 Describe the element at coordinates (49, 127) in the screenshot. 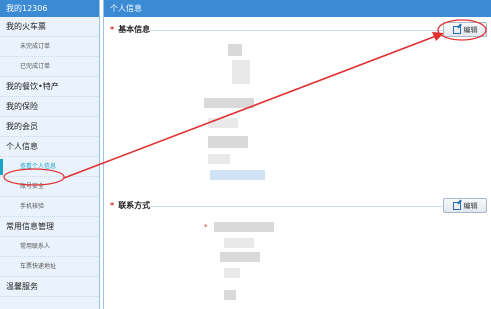

I see `sidebar-item-membership: 我的会员` at that location.